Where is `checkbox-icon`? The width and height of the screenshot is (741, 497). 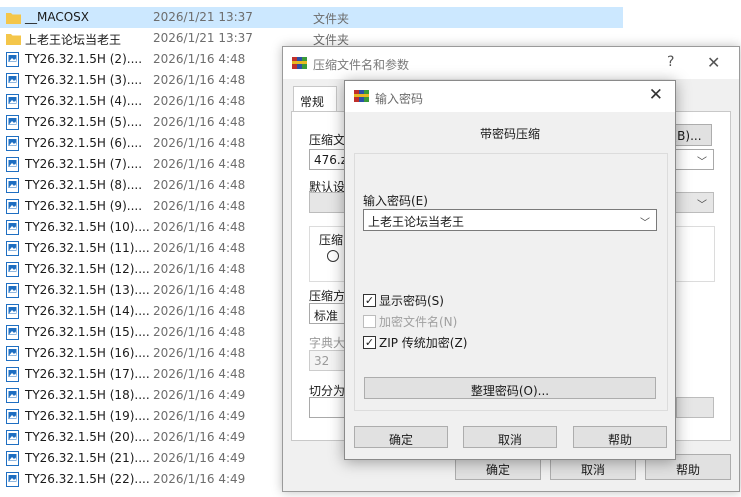 checkbox-icon is located at coordinates (369, 321).